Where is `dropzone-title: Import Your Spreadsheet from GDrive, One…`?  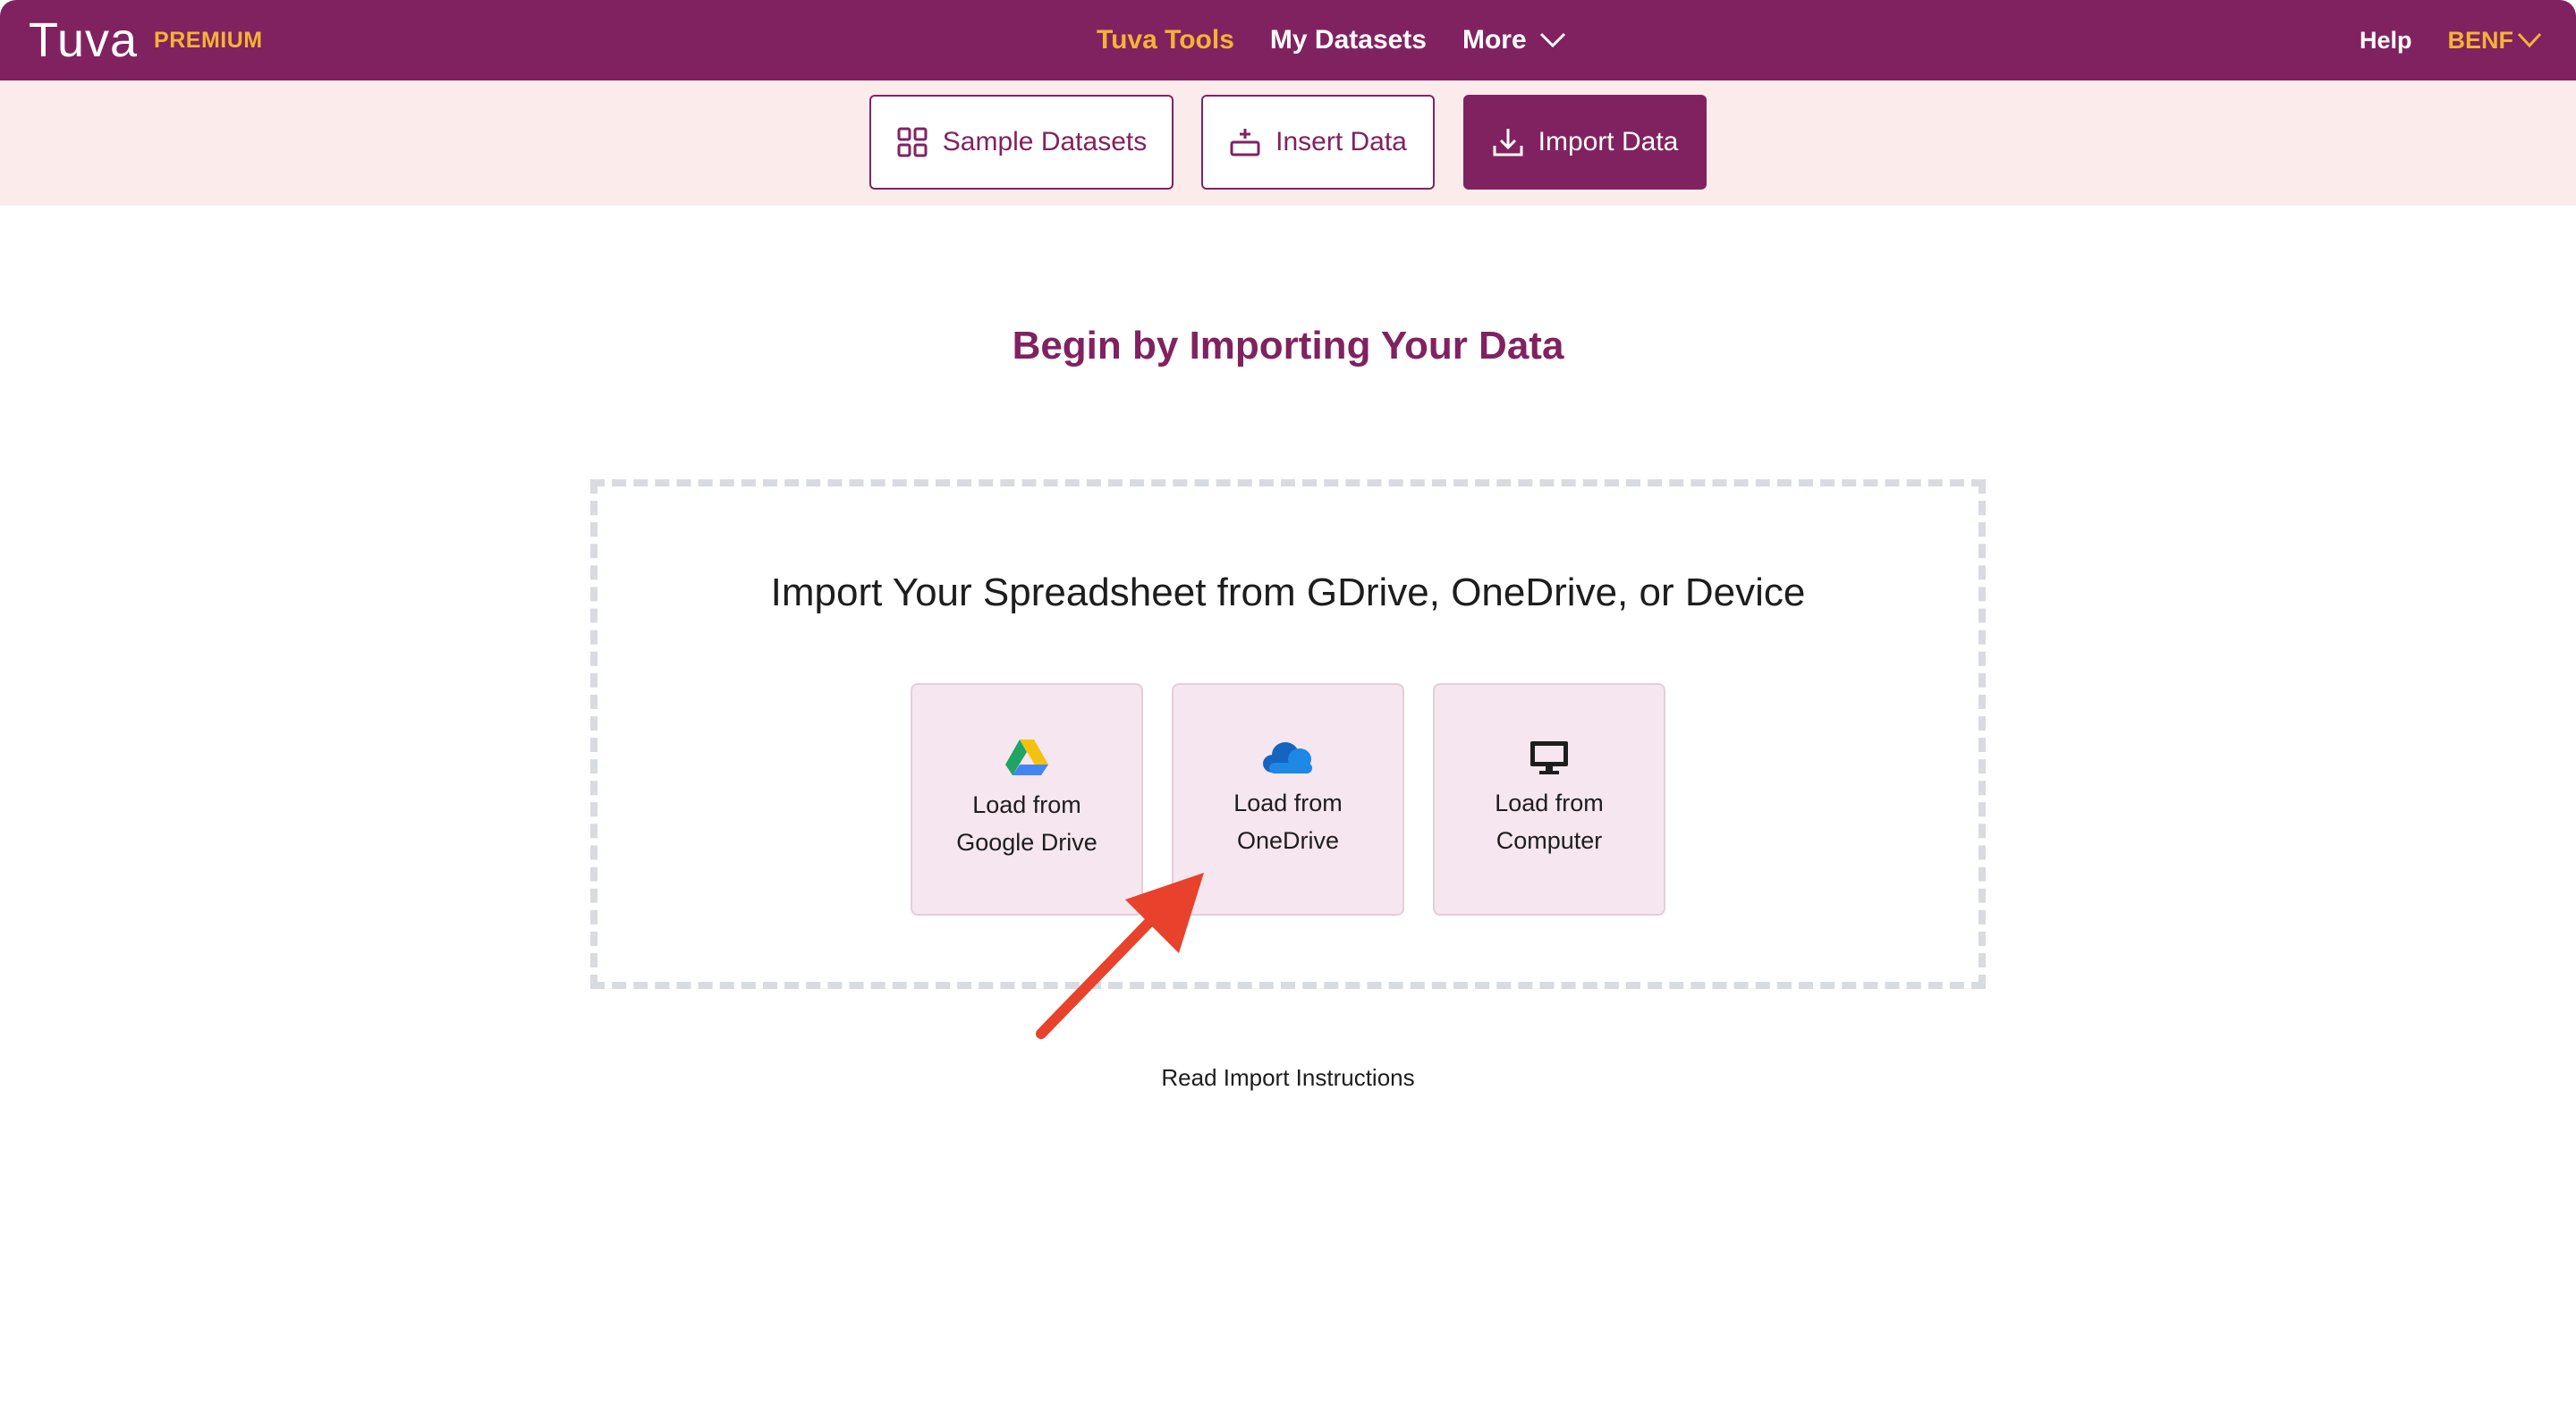
dropzone-title: Import Your Spreadsheet from GDrive, One… is located at coordinates (1288, 593).